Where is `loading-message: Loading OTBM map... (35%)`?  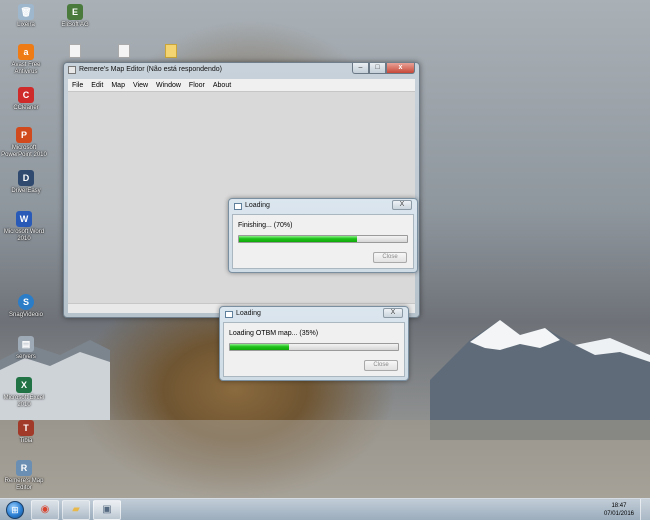 loading-message: Loading OTBM map... (35%) is located at coordinates (274, 333).